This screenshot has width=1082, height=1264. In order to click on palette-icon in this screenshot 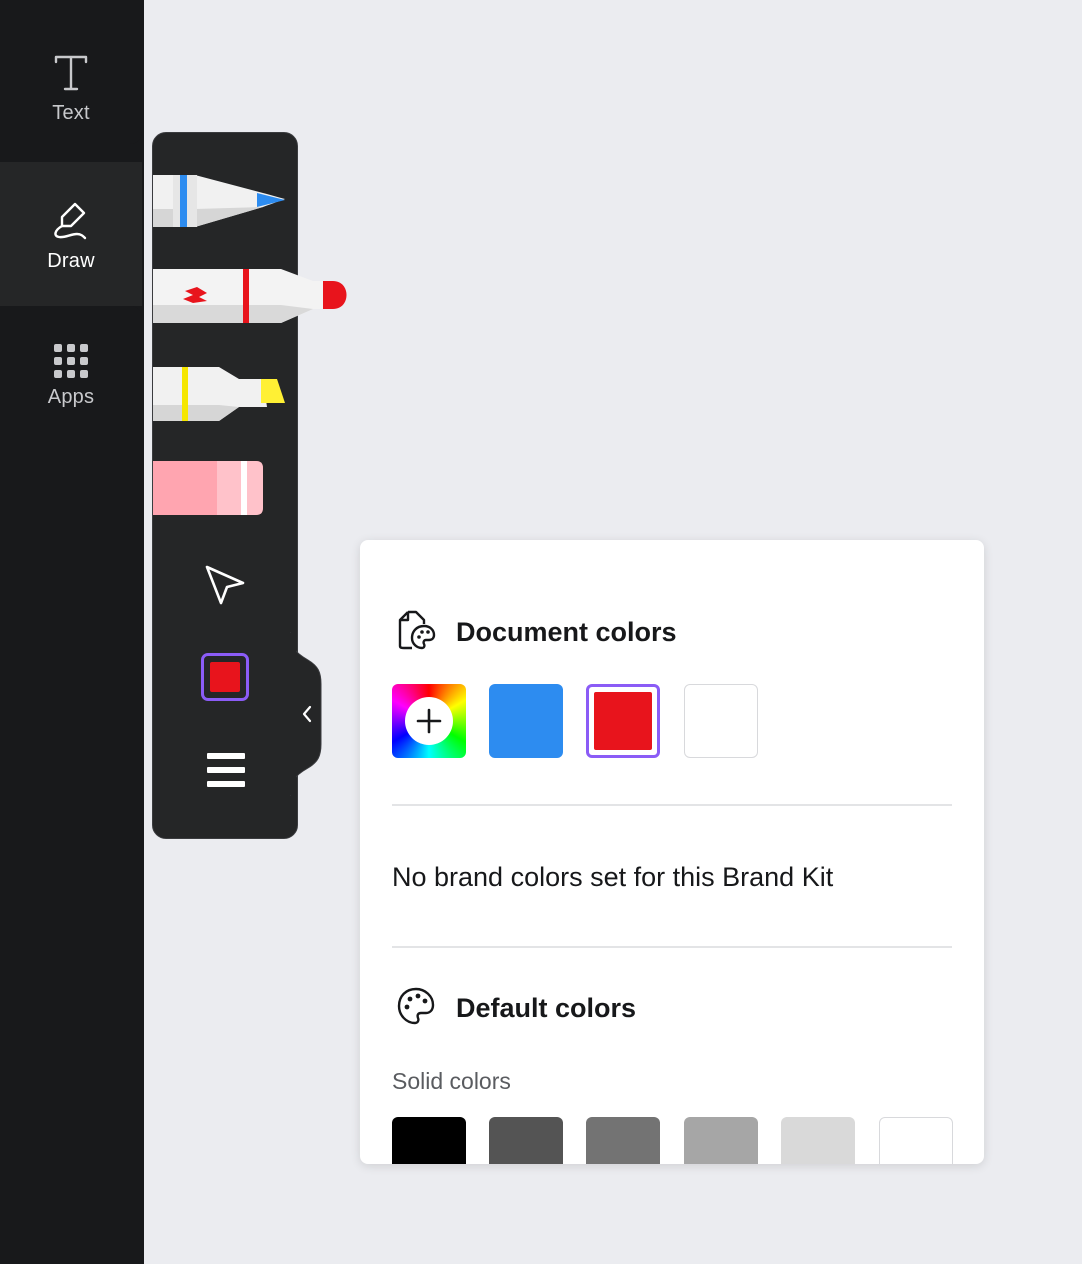, I will do `click(416, 1008)`.